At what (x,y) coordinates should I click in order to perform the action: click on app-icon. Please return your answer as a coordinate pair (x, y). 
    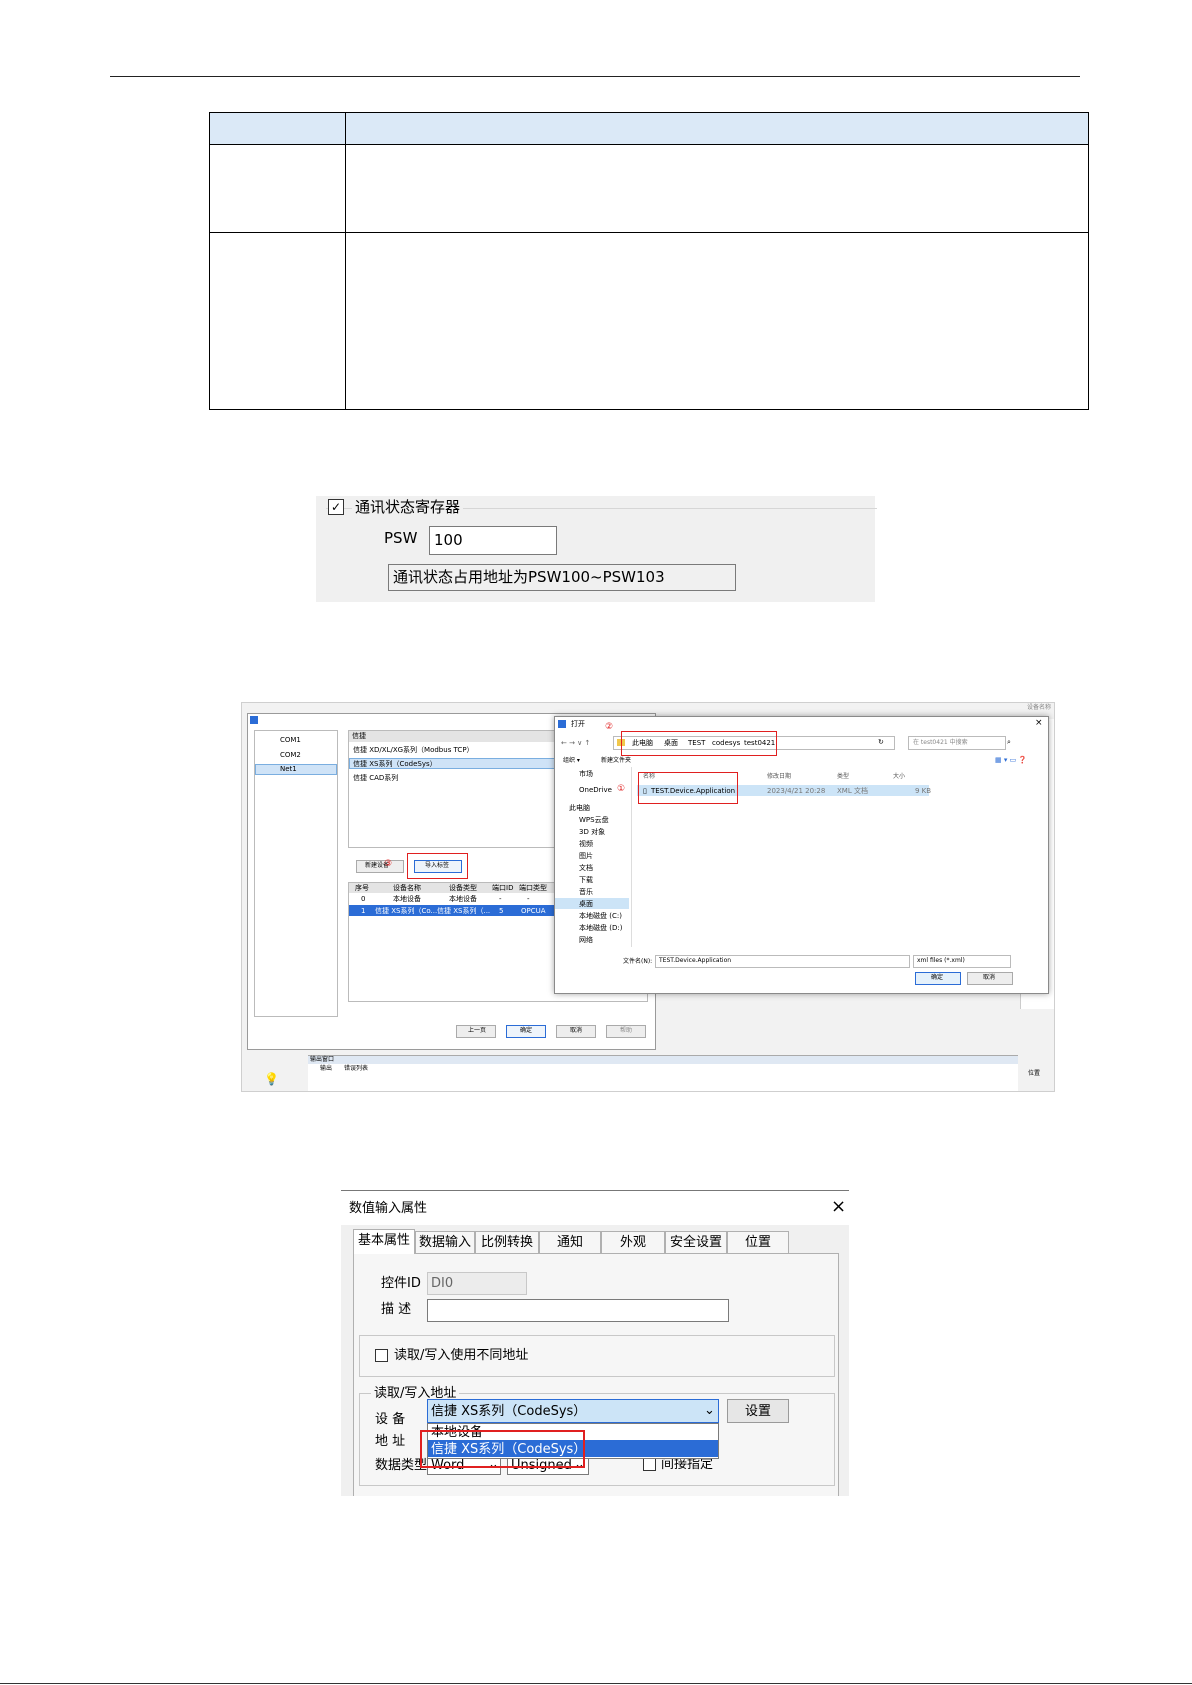
    Looking at the image, I should click on (254, 720).